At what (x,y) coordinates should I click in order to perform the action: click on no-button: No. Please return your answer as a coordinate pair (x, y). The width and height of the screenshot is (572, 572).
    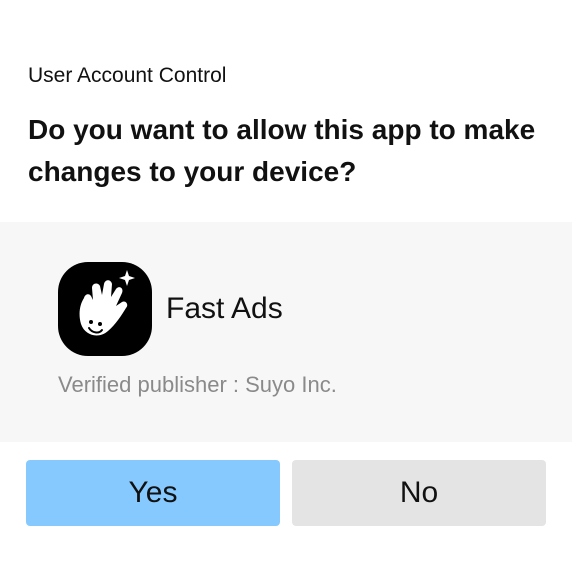
    Looking at the image, I should click on (419, 493).